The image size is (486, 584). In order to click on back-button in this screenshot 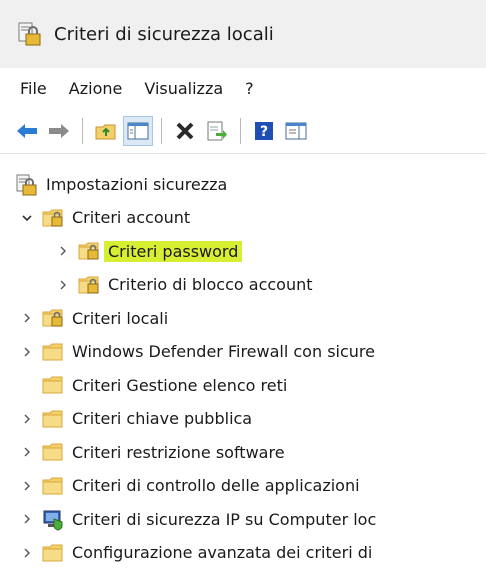, I will do `click(27, 131)`.